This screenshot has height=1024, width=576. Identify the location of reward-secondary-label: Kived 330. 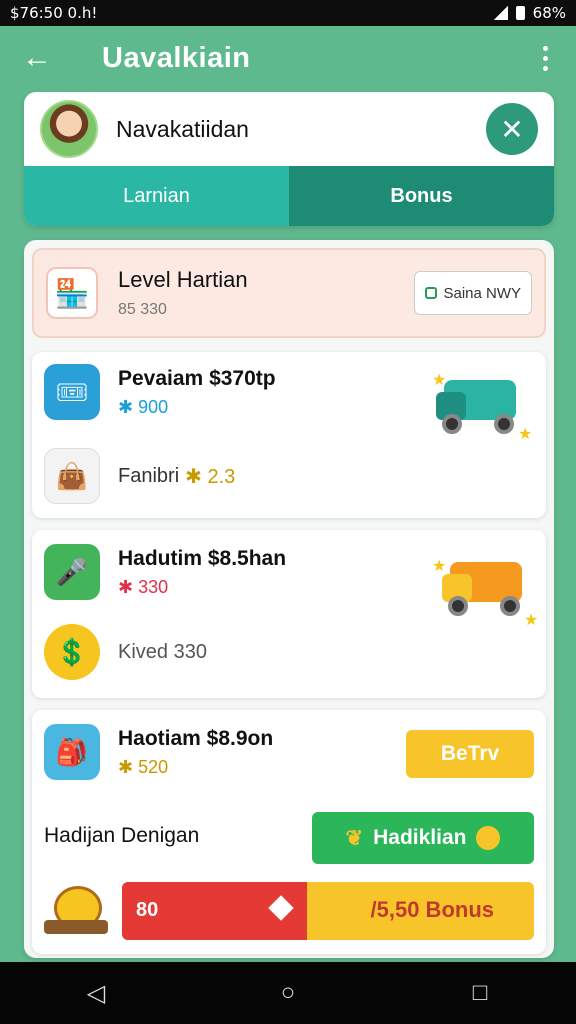
(162, 651).